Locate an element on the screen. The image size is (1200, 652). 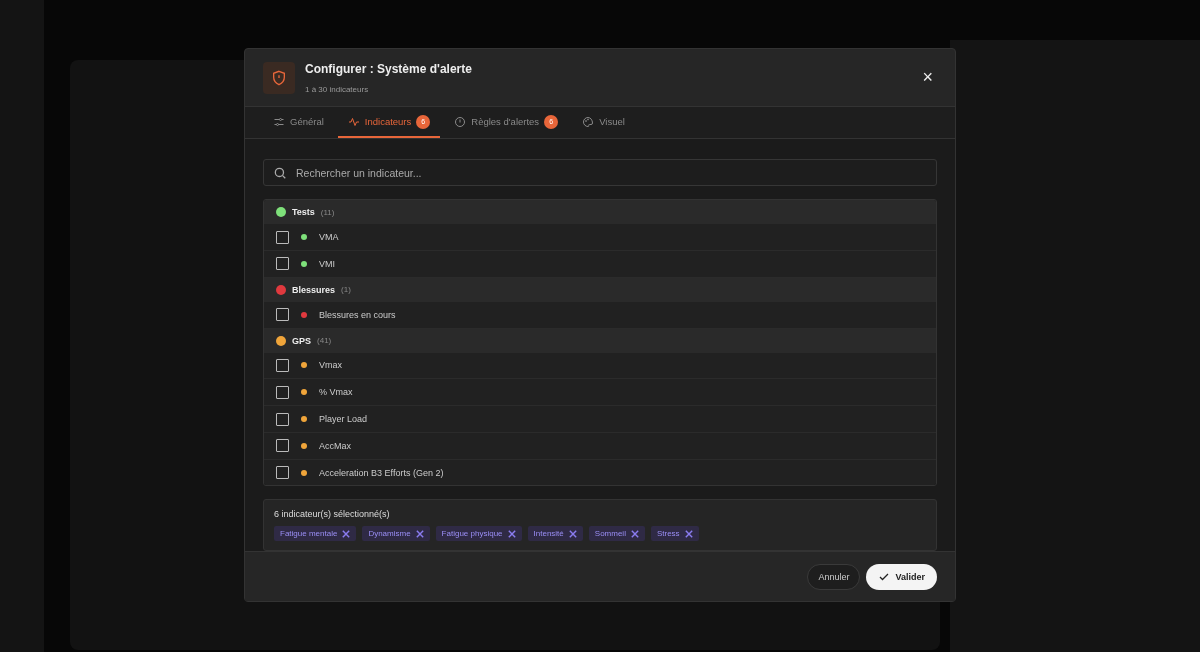
group-name: Blessures is located at coordinates (314, 289).